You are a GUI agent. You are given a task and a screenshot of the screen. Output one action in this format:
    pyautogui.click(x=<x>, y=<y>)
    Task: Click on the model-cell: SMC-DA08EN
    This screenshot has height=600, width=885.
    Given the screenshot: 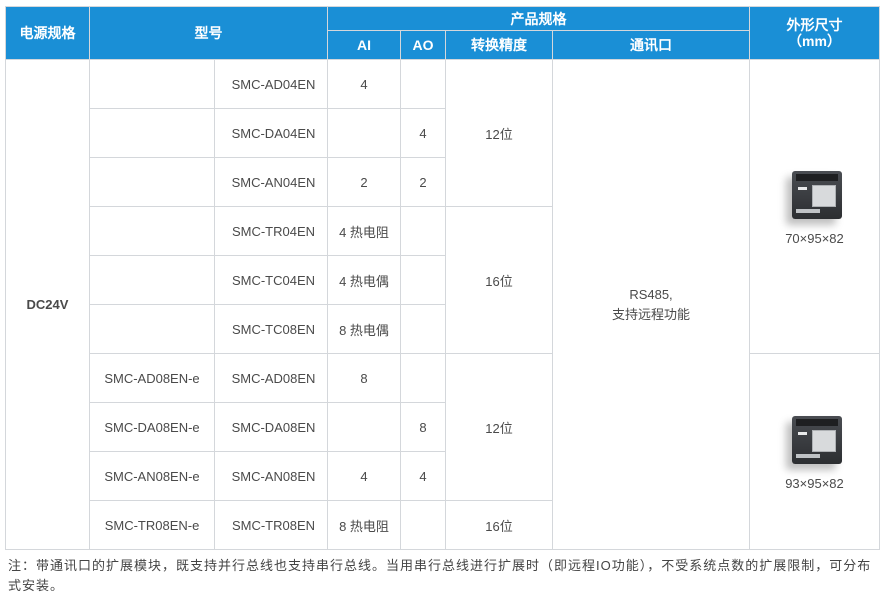 What is the action you would take?
    pyautogui.click(x=271, y=427)
    